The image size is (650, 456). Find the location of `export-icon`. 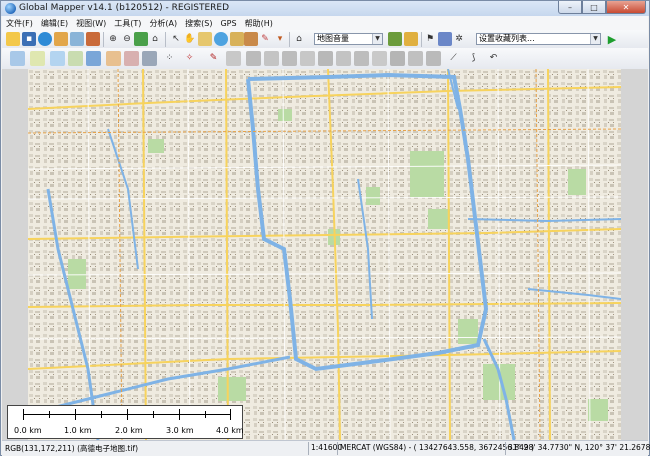

export-icon is located at coordinates (445, 39).